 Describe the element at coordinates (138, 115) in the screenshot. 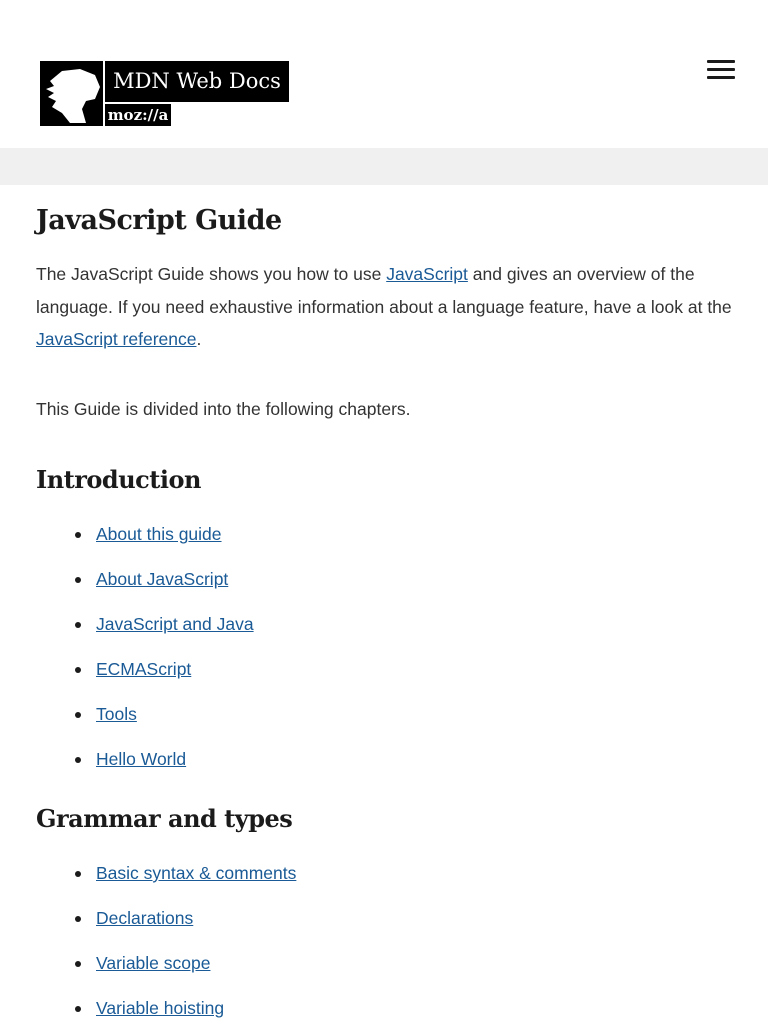

I see `mozilla-wordmark: moz://a` at that location.